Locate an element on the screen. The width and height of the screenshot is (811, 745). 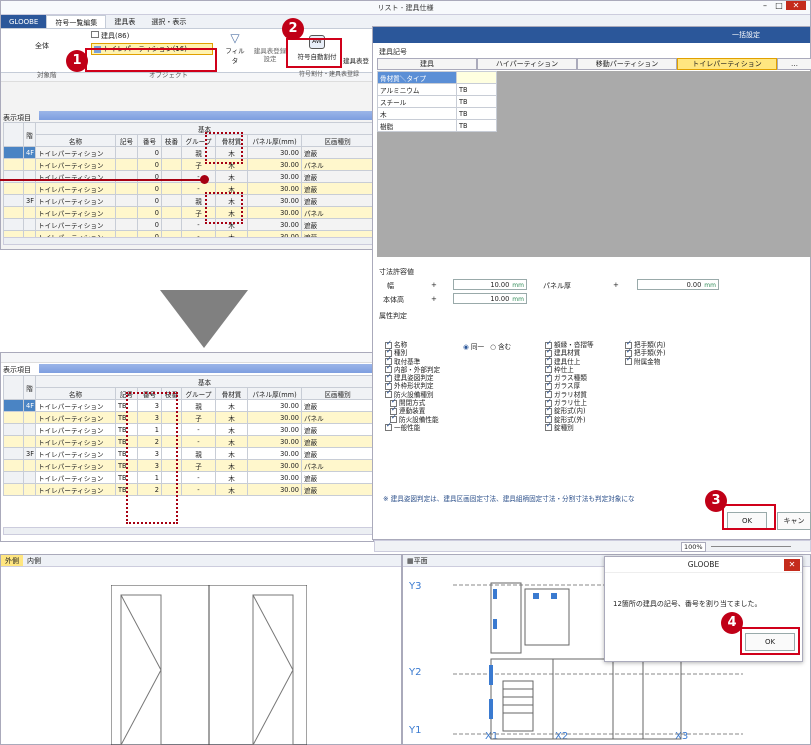
display-items-label-2: 表示項目 is located at coordinates (17, 370).